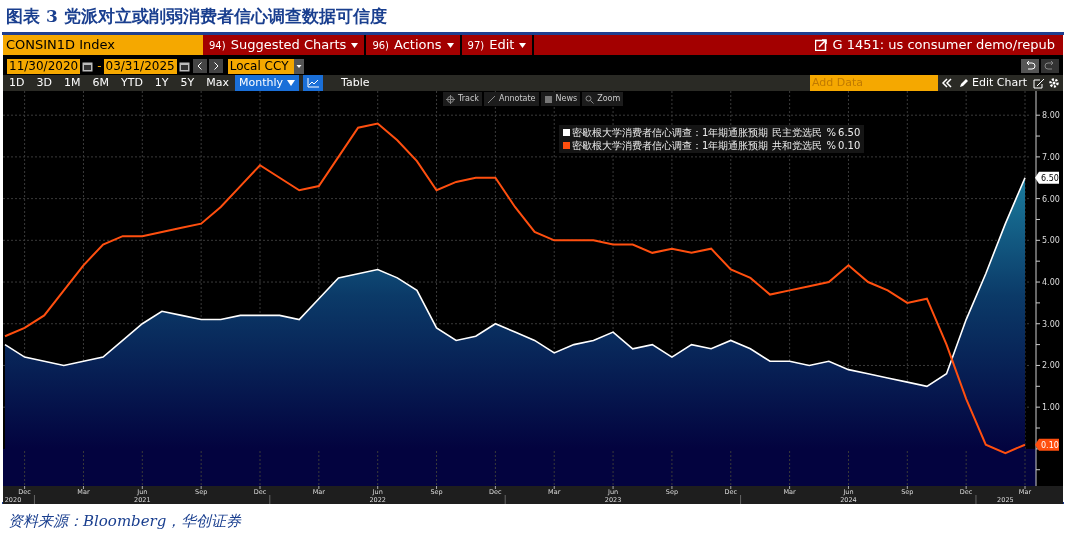 The image size is (1066, 541). What do you see at coordinates (548, 99) in the screenshot?
I see `newspaper-icon` at bounding box center [548, 99].